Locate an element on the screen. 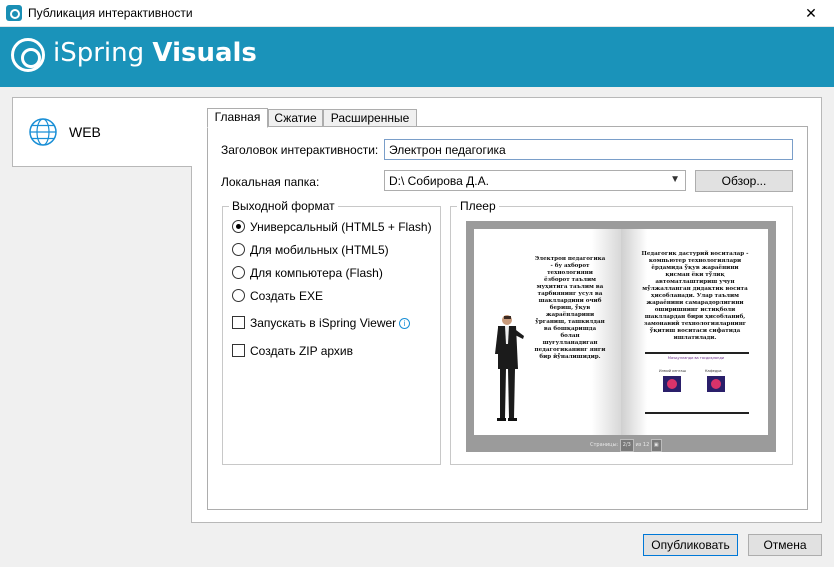 Image resolution: width=834 pixels, height=567 pixels. sidebar-item-label: WEB is located at coordinates (85, 132).